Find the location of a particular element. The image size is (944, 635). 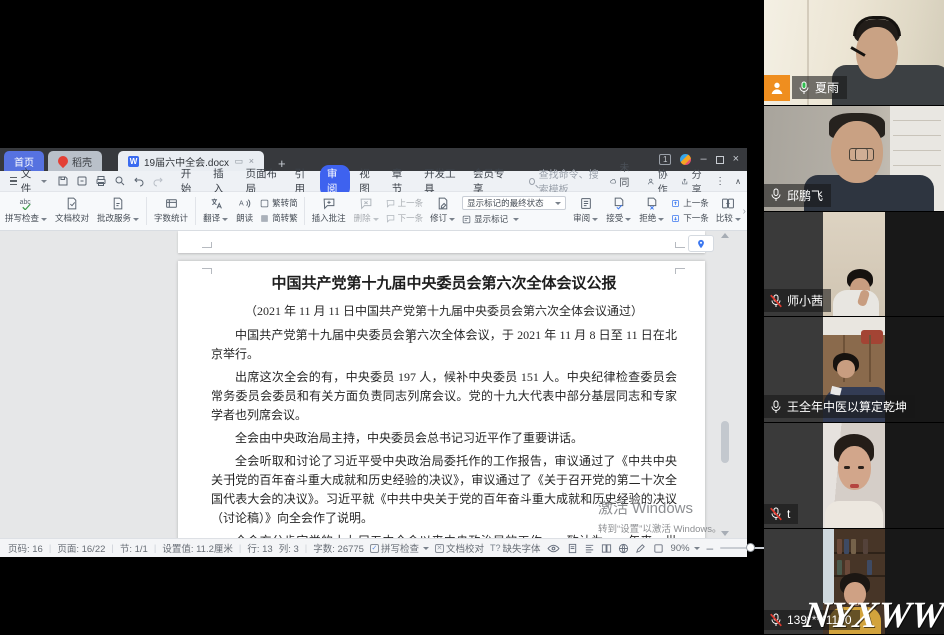

people-icon is located at coordinates (651, 181).